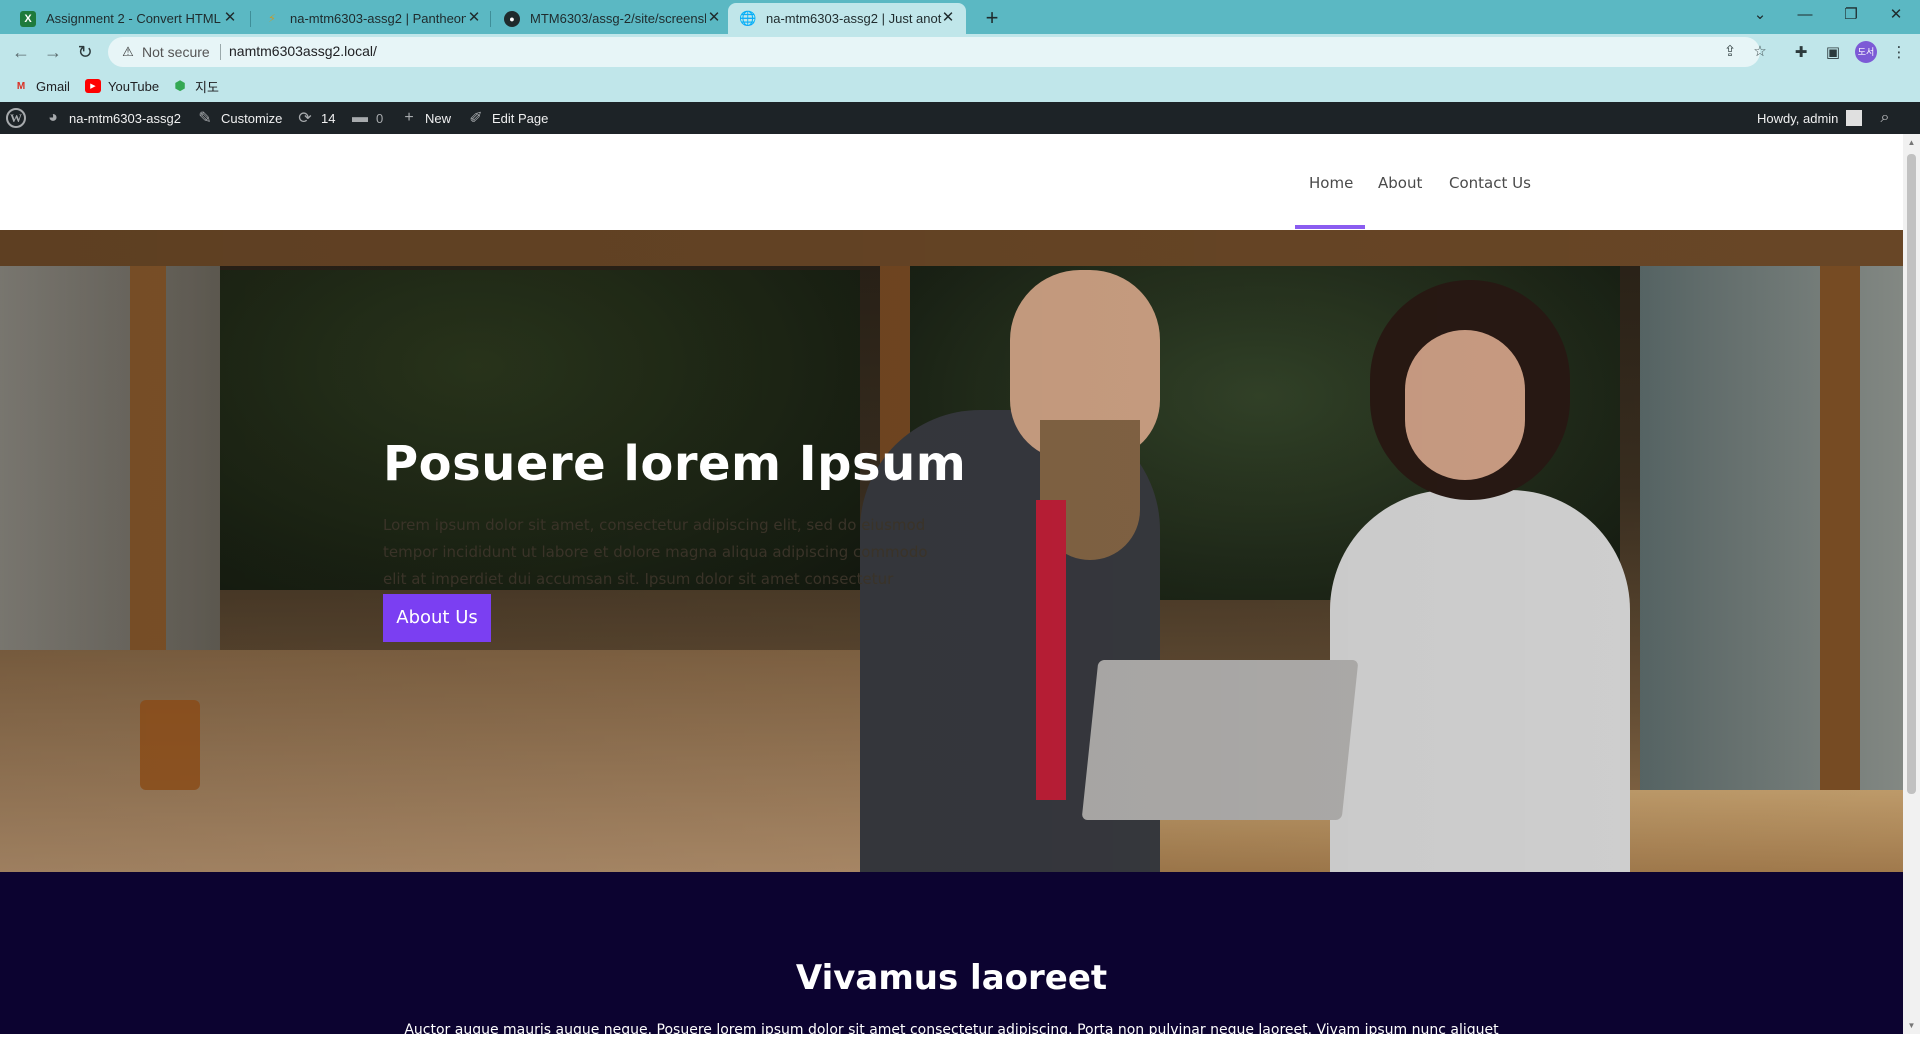 This screenshot has width=1920, height=1038. What do you see at coordinates (951, 182) in the screenshot?
I see `site-header: Home About Contact Us` at bounding box center [951, 182].